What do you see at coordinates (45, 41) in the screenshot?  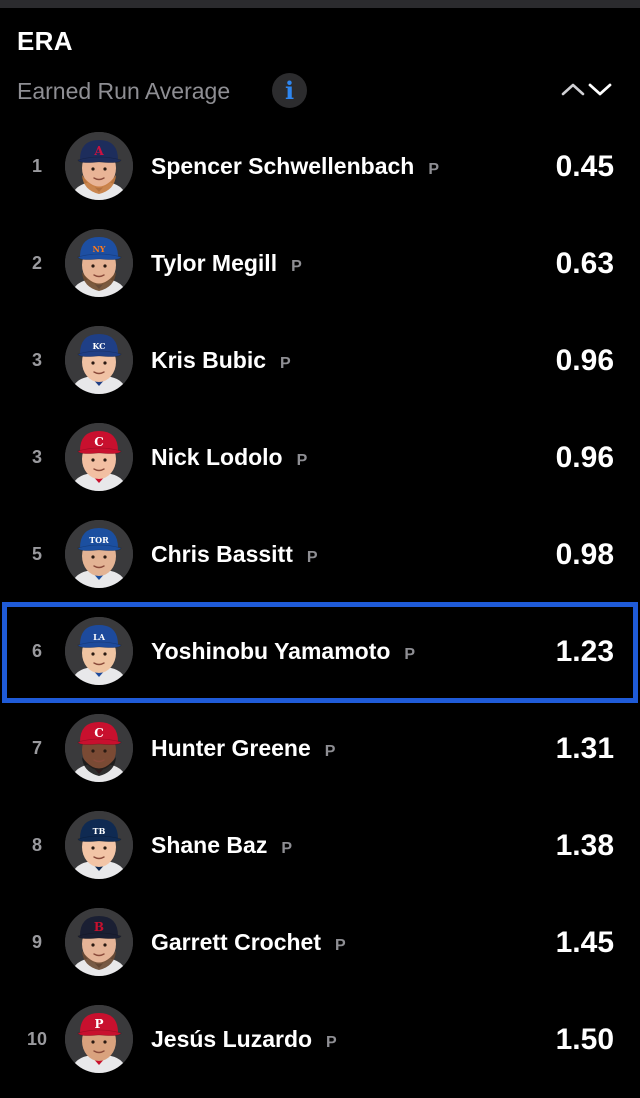 I see `stat-title: ERA` at bounding box center [45, 41].